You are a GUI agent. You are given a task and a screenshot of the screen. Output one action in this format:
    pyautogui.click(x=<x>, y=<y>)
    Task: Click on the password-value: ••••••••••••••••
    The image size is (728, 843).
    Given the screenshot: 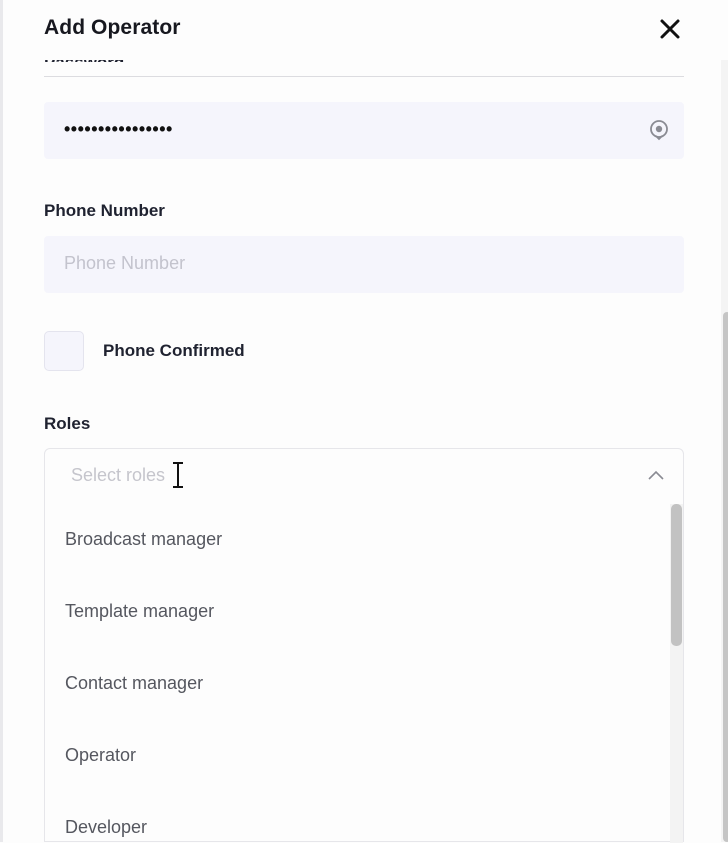 What is the action you would take?
    pyautogui.click(x=118, y=129)
    